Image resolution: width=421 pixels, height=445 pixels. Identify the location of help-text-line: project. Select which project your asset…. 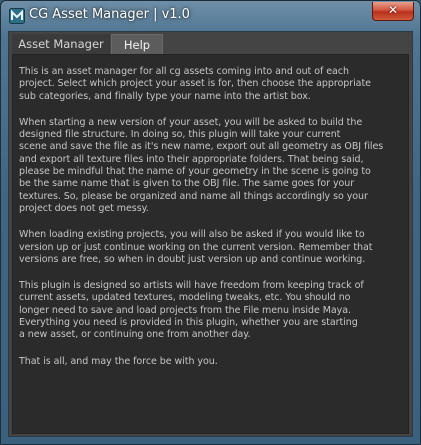
(195, 84).